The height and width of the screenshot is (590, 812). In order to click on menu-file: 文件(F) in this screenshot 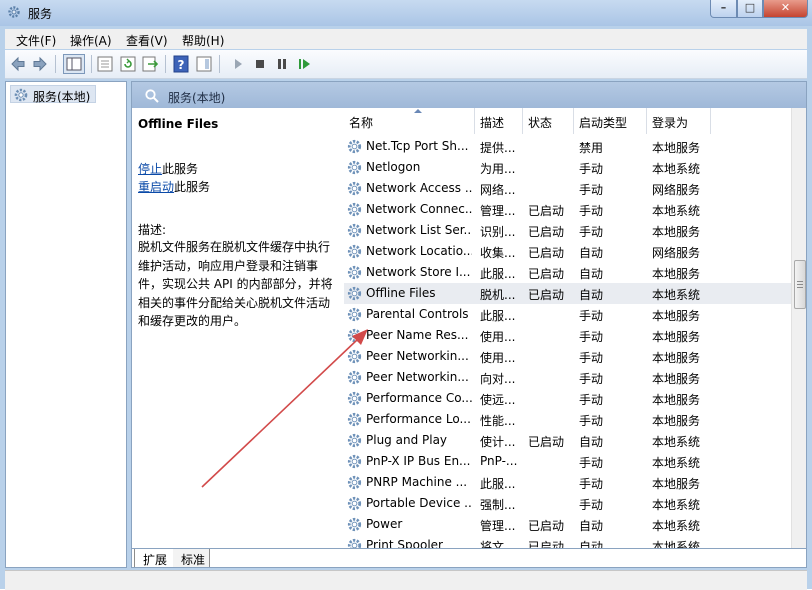, I will do `click(36, 40)`.